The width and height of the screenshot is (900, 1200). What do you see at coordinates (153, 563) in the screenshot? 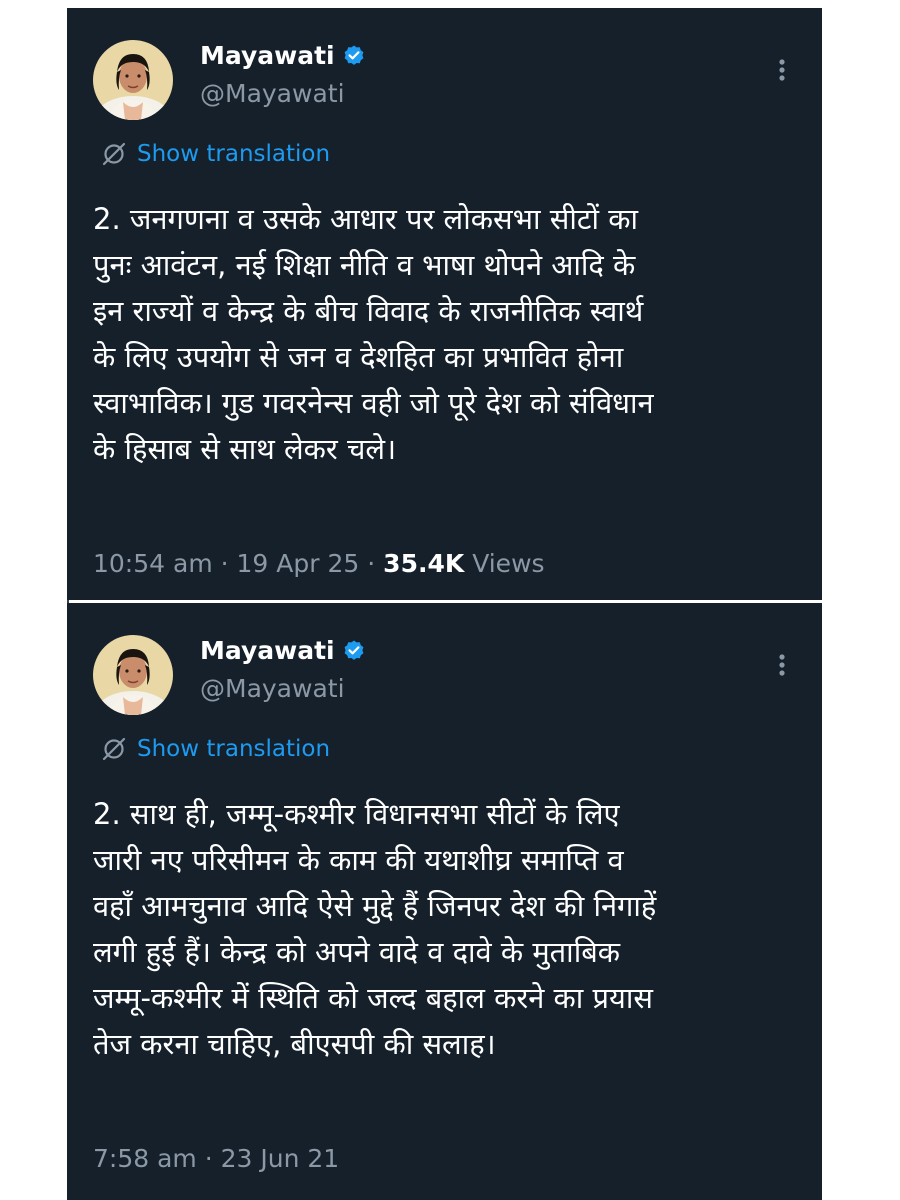
I see `tweet-time: 10:54 am` at bounding box center [153, 563].